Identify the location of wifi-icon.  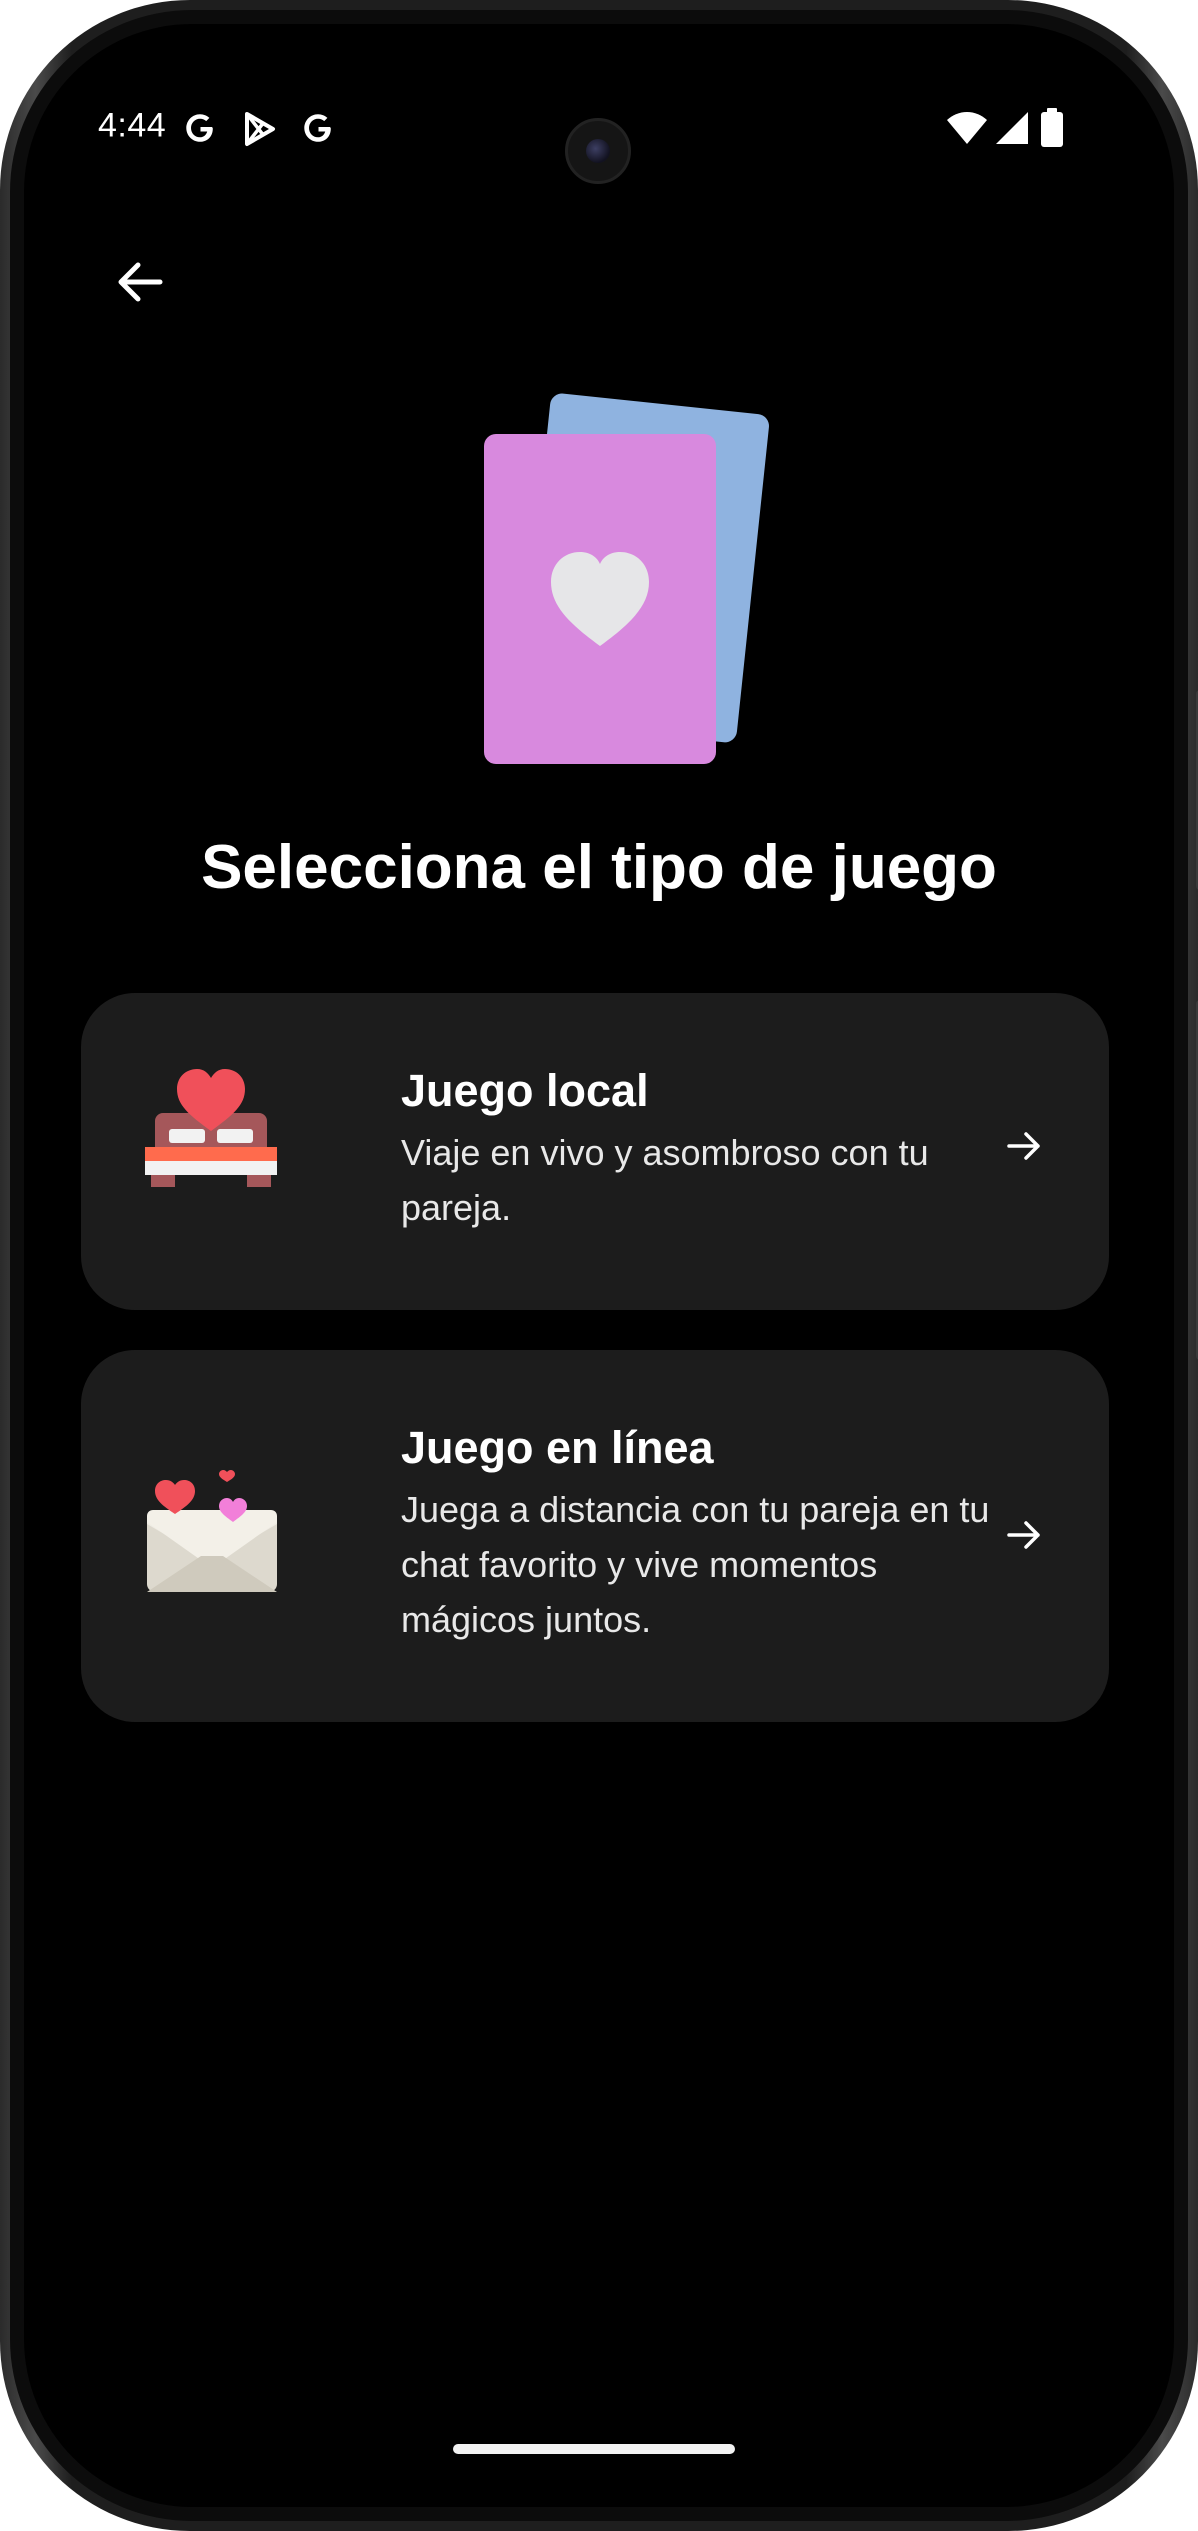
(967, 130).